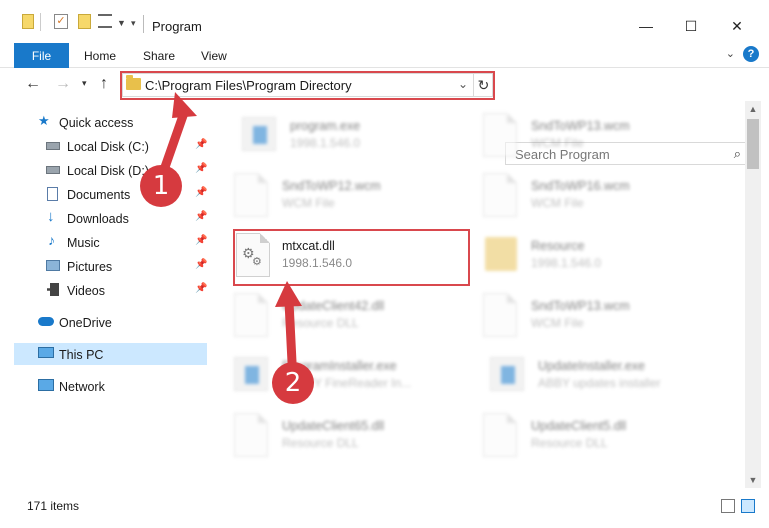 The width and height of the screenshot is (769, 528). What do you see at coordinates (161, 186) in the screenshot?
I see `callout-step-1: 1` at bounding box center [161, 186].